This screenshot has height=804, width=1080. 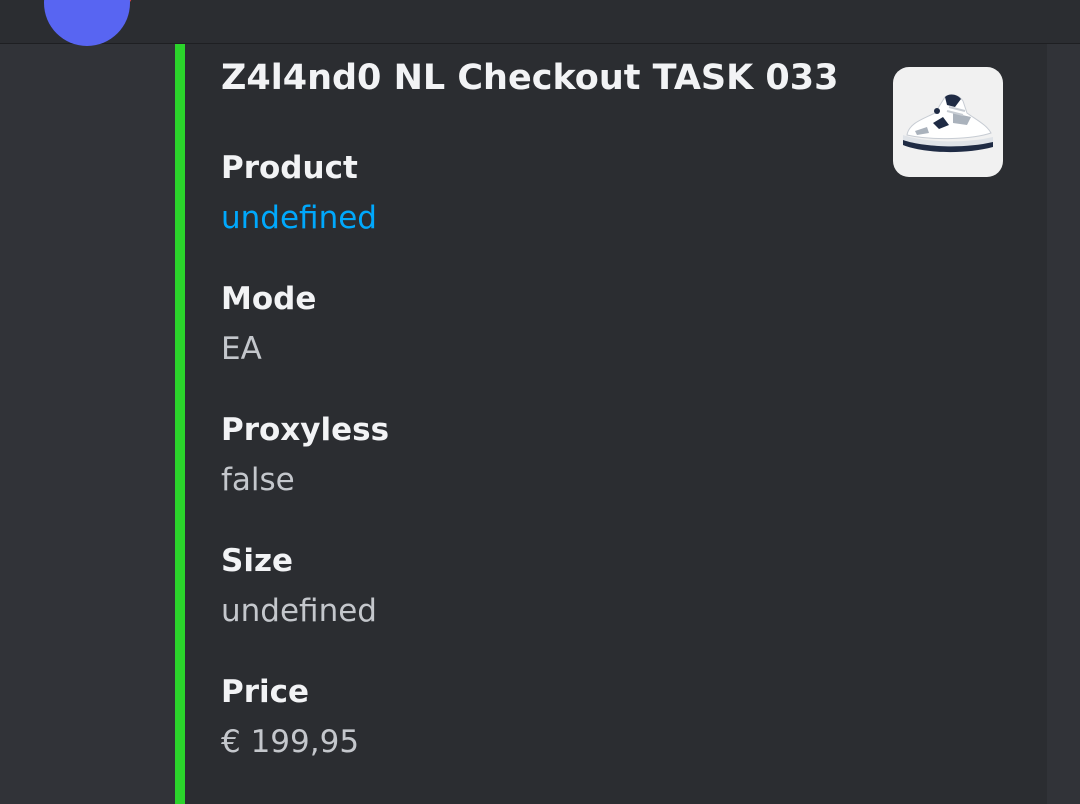 What do you see at coordinates (305, 430) in the screenshot?
I see `field-name: Proxyless` at bounding box center [305, 430].